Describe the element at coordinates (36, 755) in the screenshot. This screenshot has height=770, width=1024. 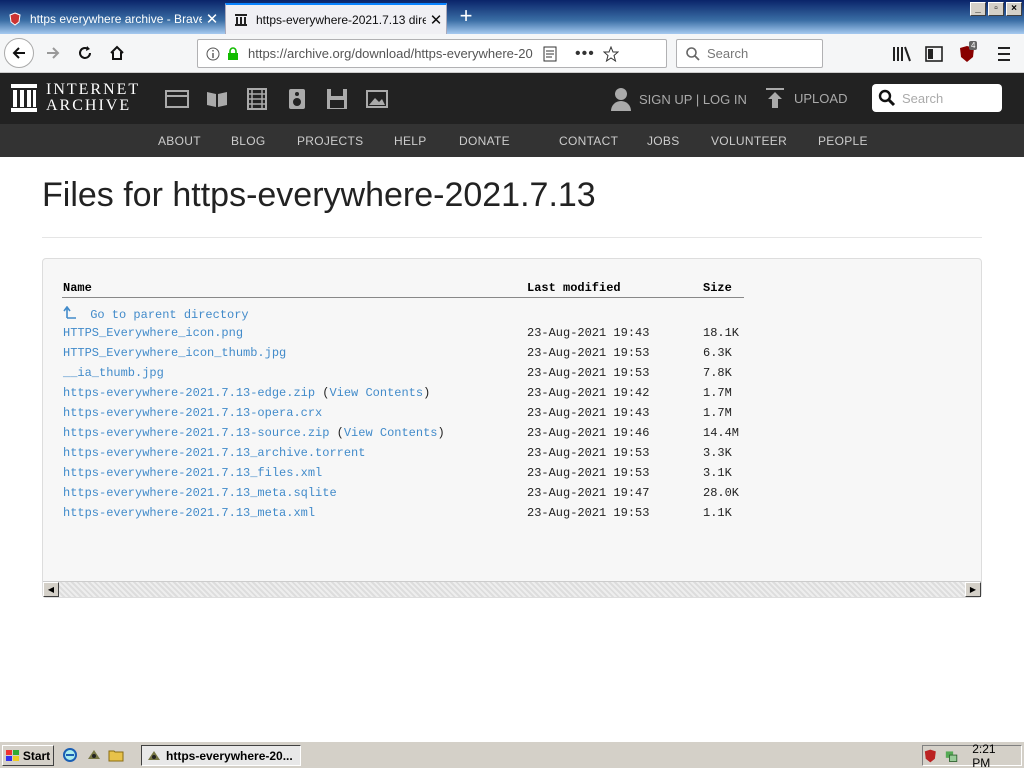
I see `start-label: Start` at that location.